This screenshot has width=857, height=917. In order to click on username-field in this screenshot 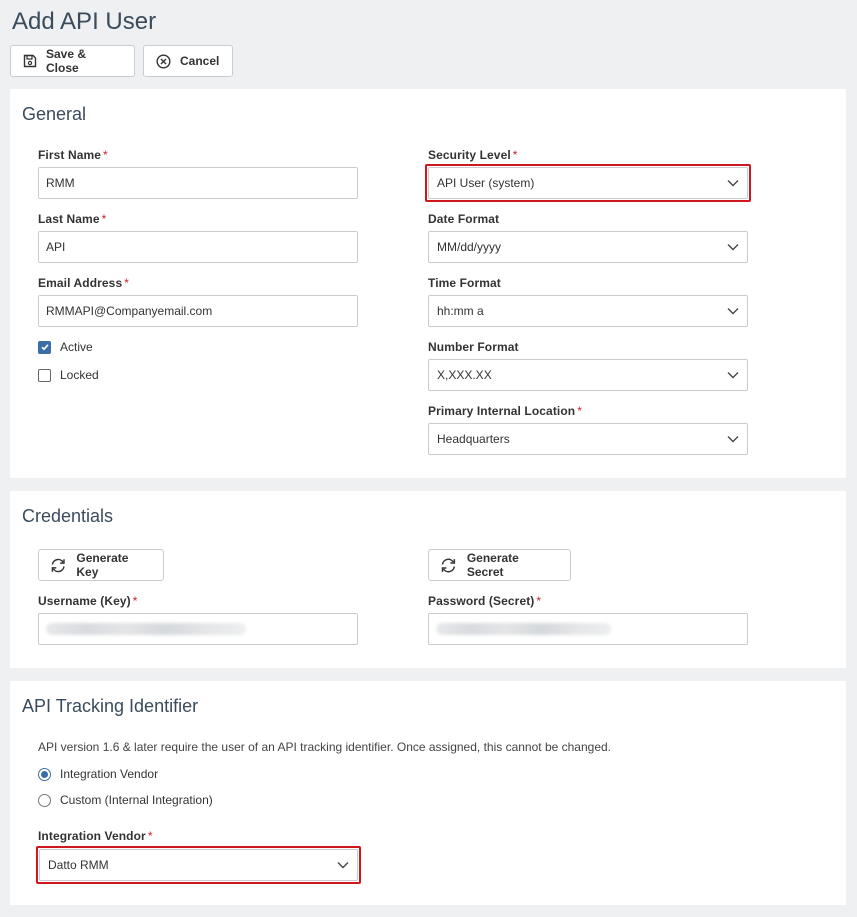, I will do `click(198, 629)`.